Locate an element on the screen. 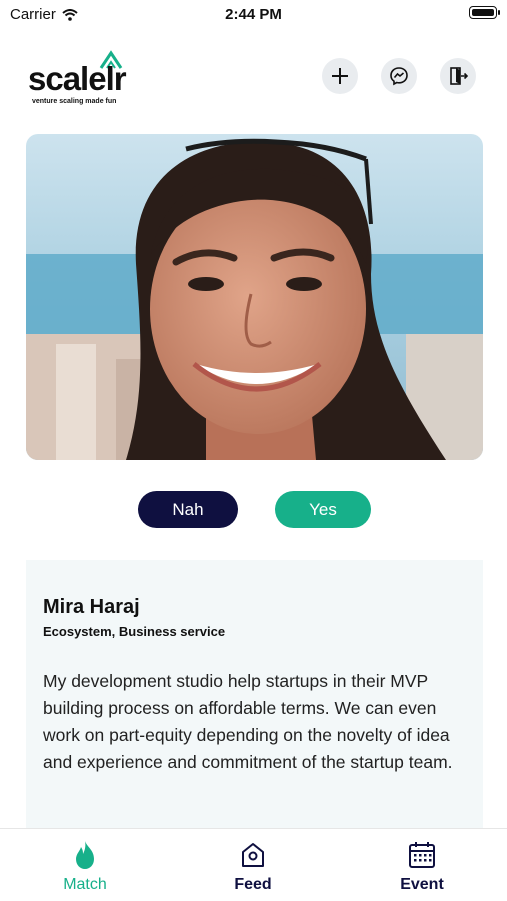 The image size is (507, 901). logo-wordmark: scalelr is located at coordinates (77, 78).